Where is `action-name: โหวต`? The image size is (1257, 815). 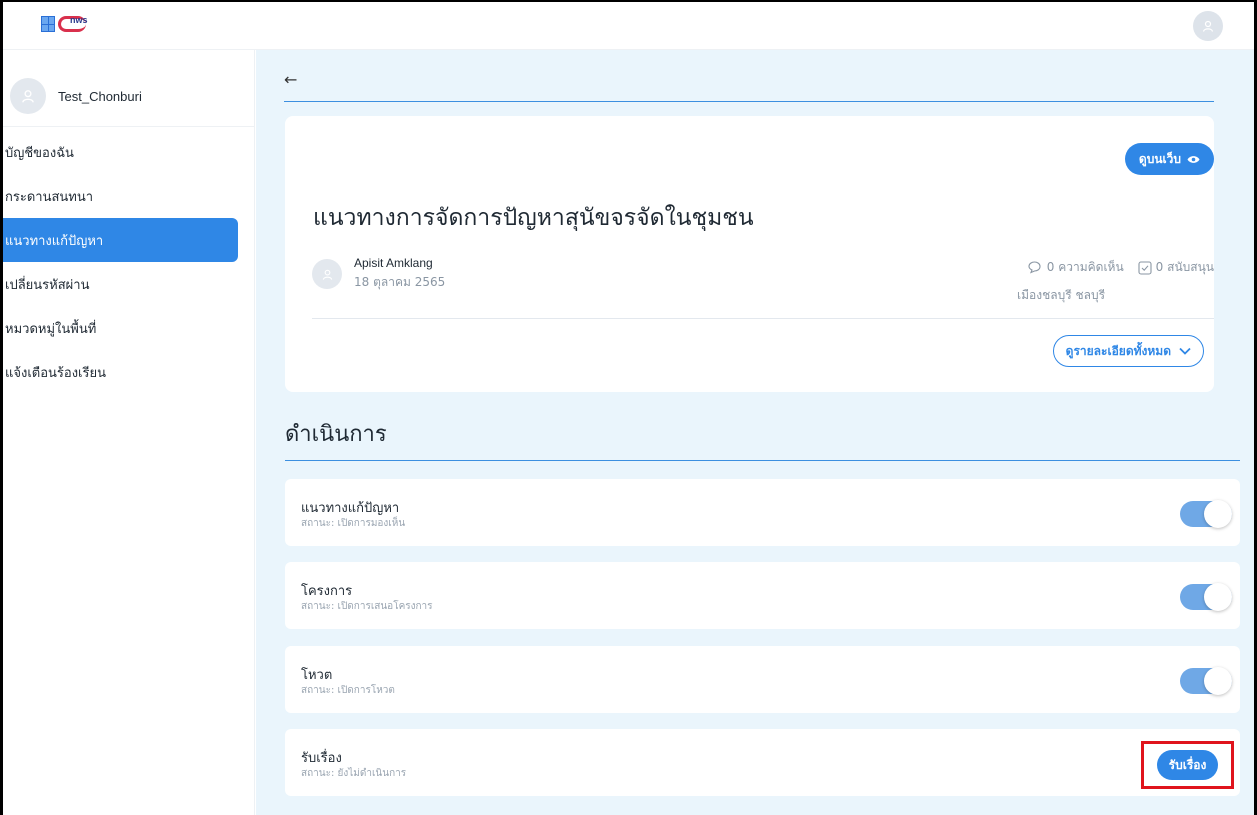
action-name: โหวต is located at coordinates (317, 675).